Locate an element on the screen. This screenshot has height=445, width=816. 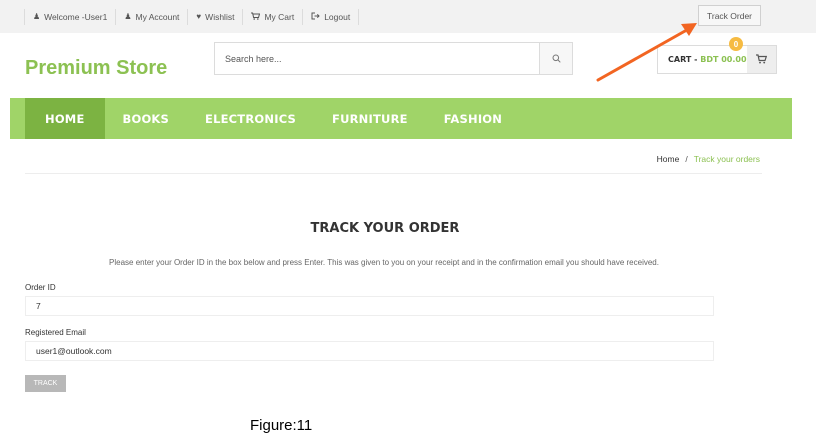
store-logo: Premium Store is located at coordinates (96, 68).